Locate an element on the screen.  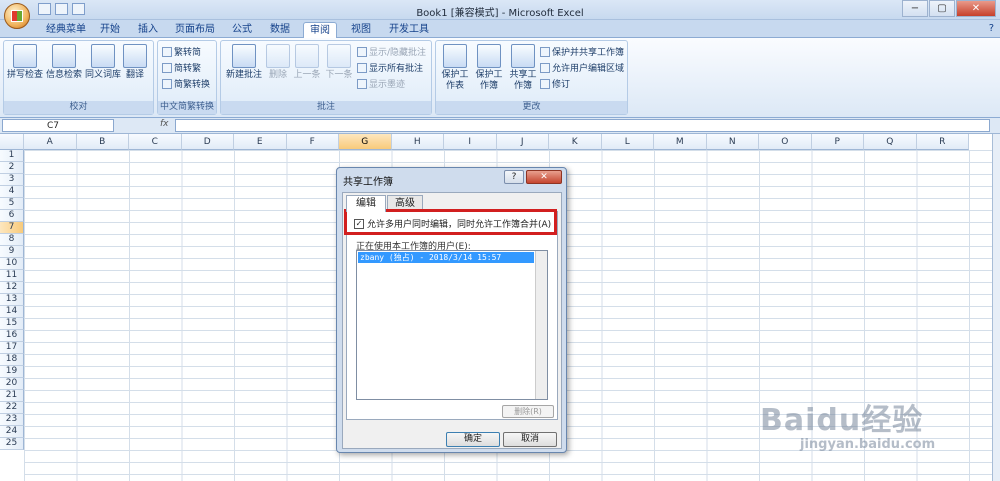
help-icon: ? is located at coordinates (991, 28).